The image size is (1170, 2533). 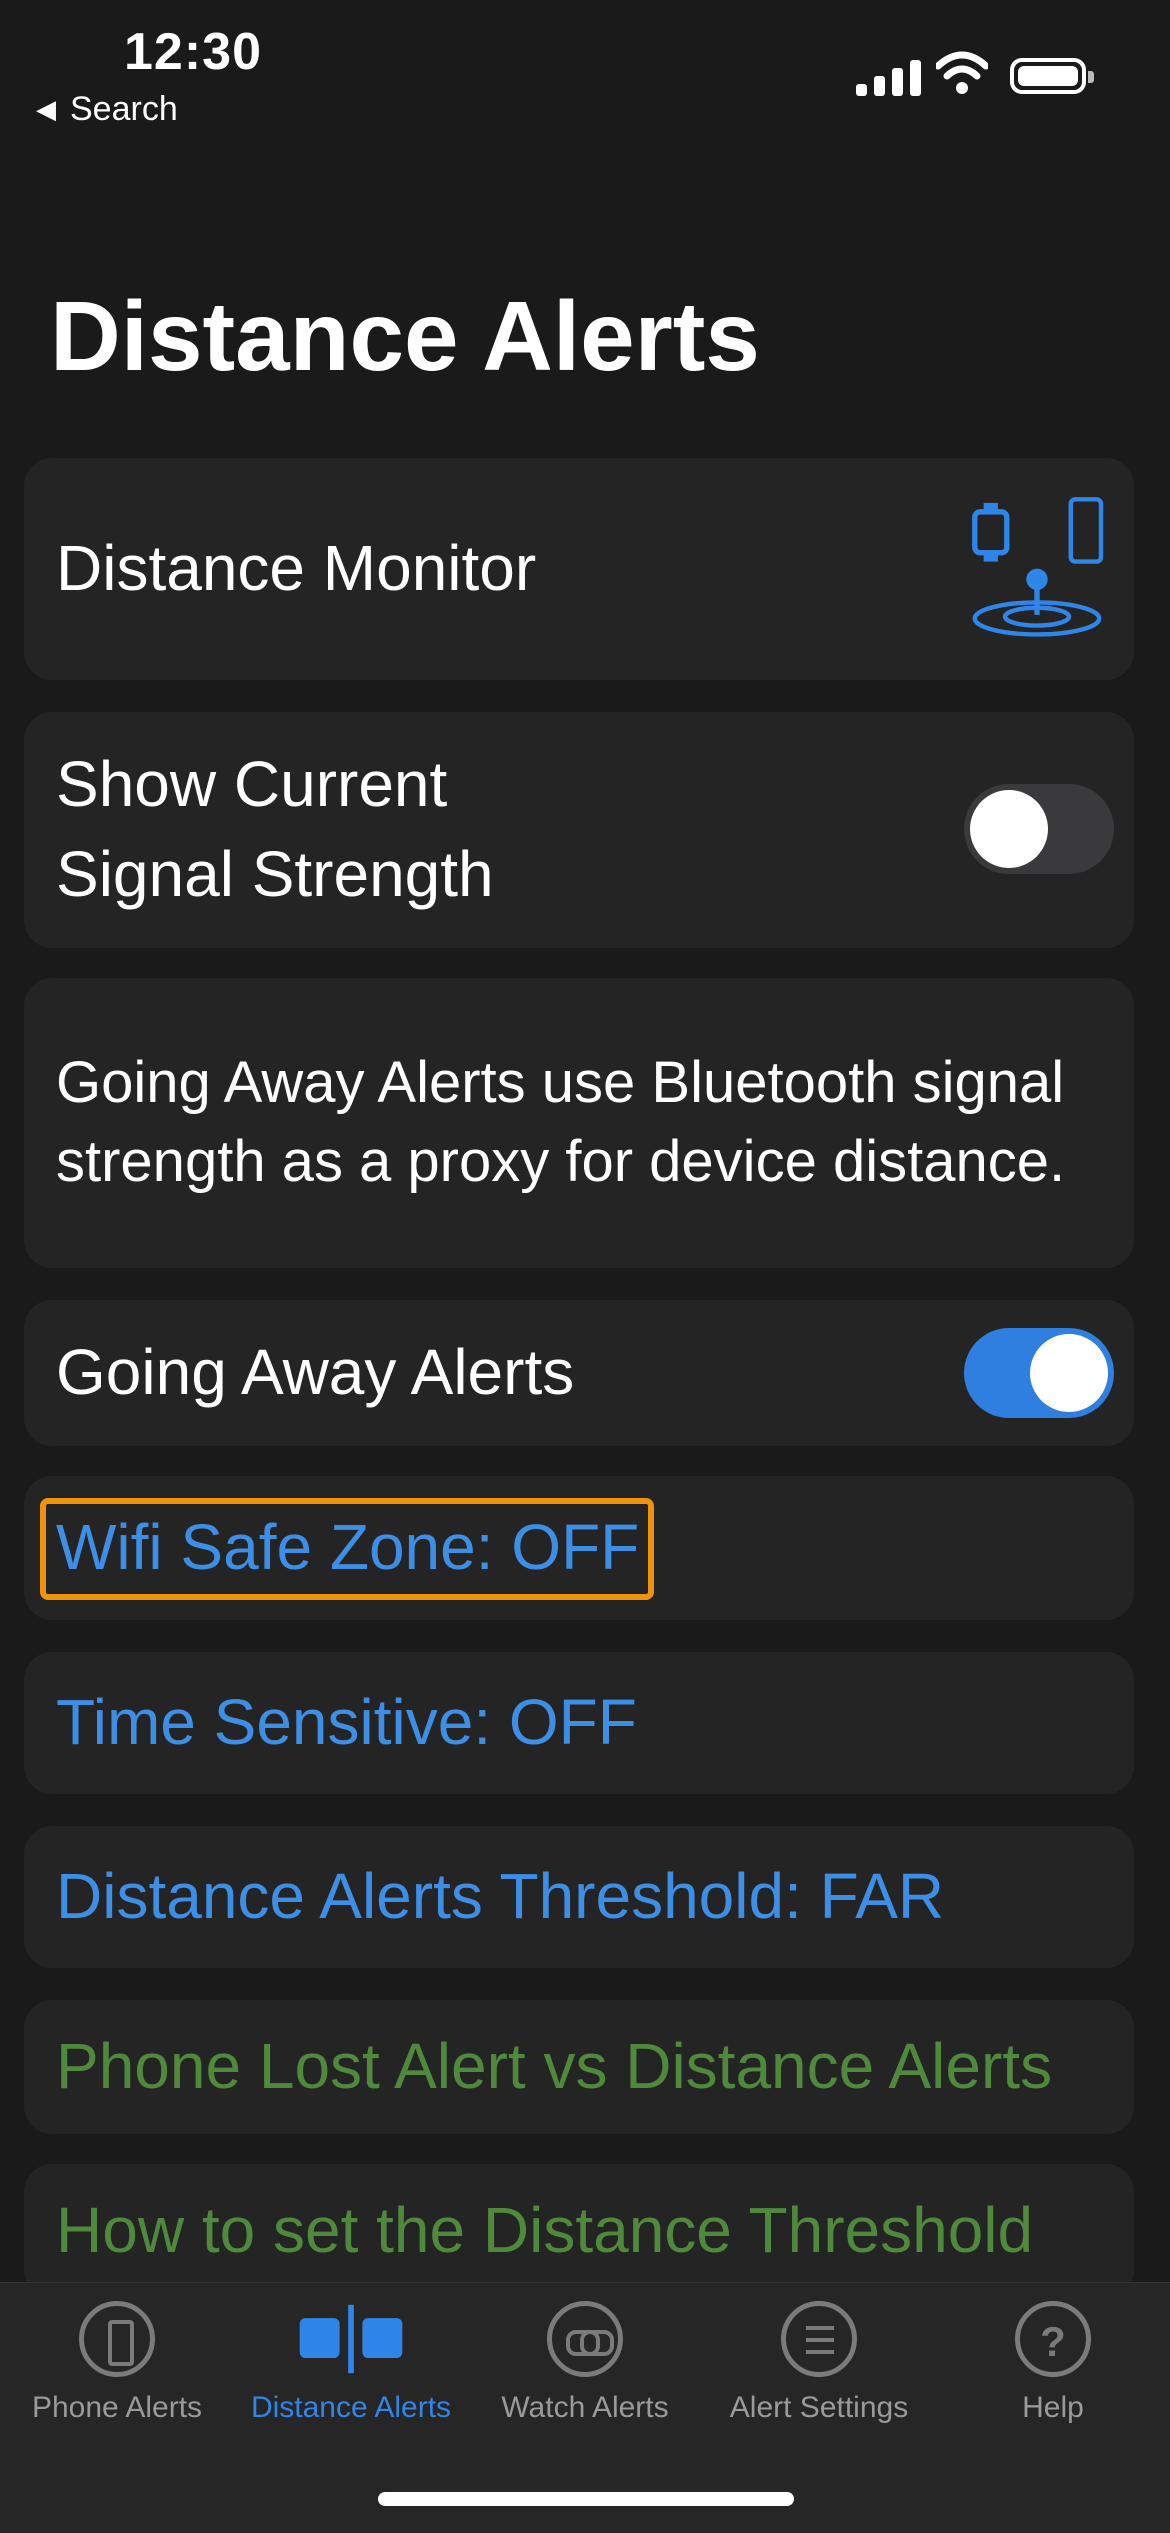 I want to click on back-to-search-button: ◀ Search, so click(x=107, y=109).